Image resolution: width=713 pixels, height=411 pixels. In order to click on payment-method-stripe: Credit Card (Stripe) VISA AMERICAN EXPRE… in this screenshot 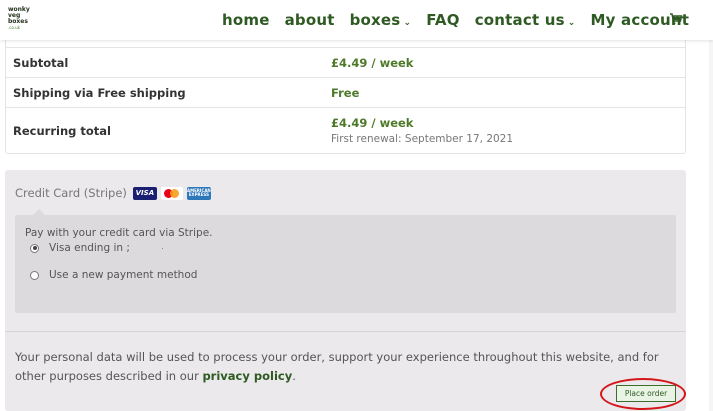, I will do `click(115, 193)`.